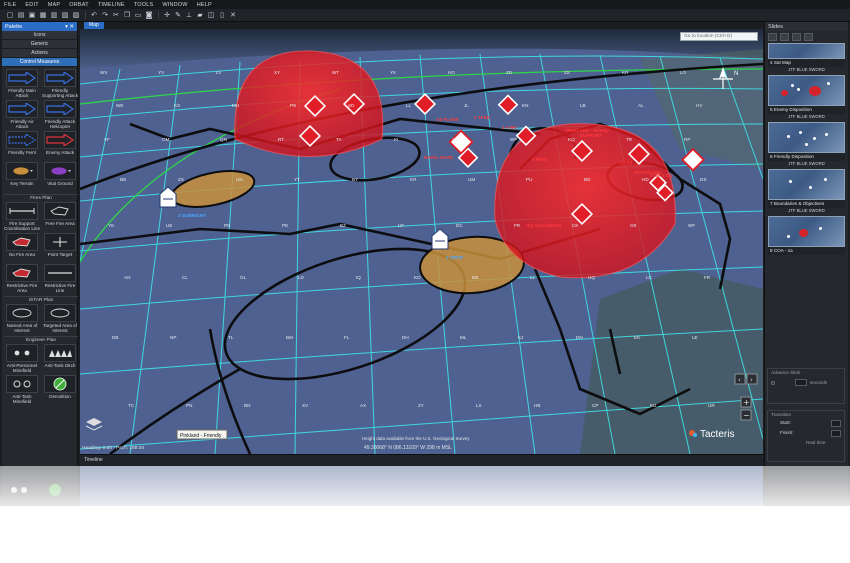  Describe the element at coordinates (301, 277) in the screenshot. I see `grid-cell-label: LD` at that location.